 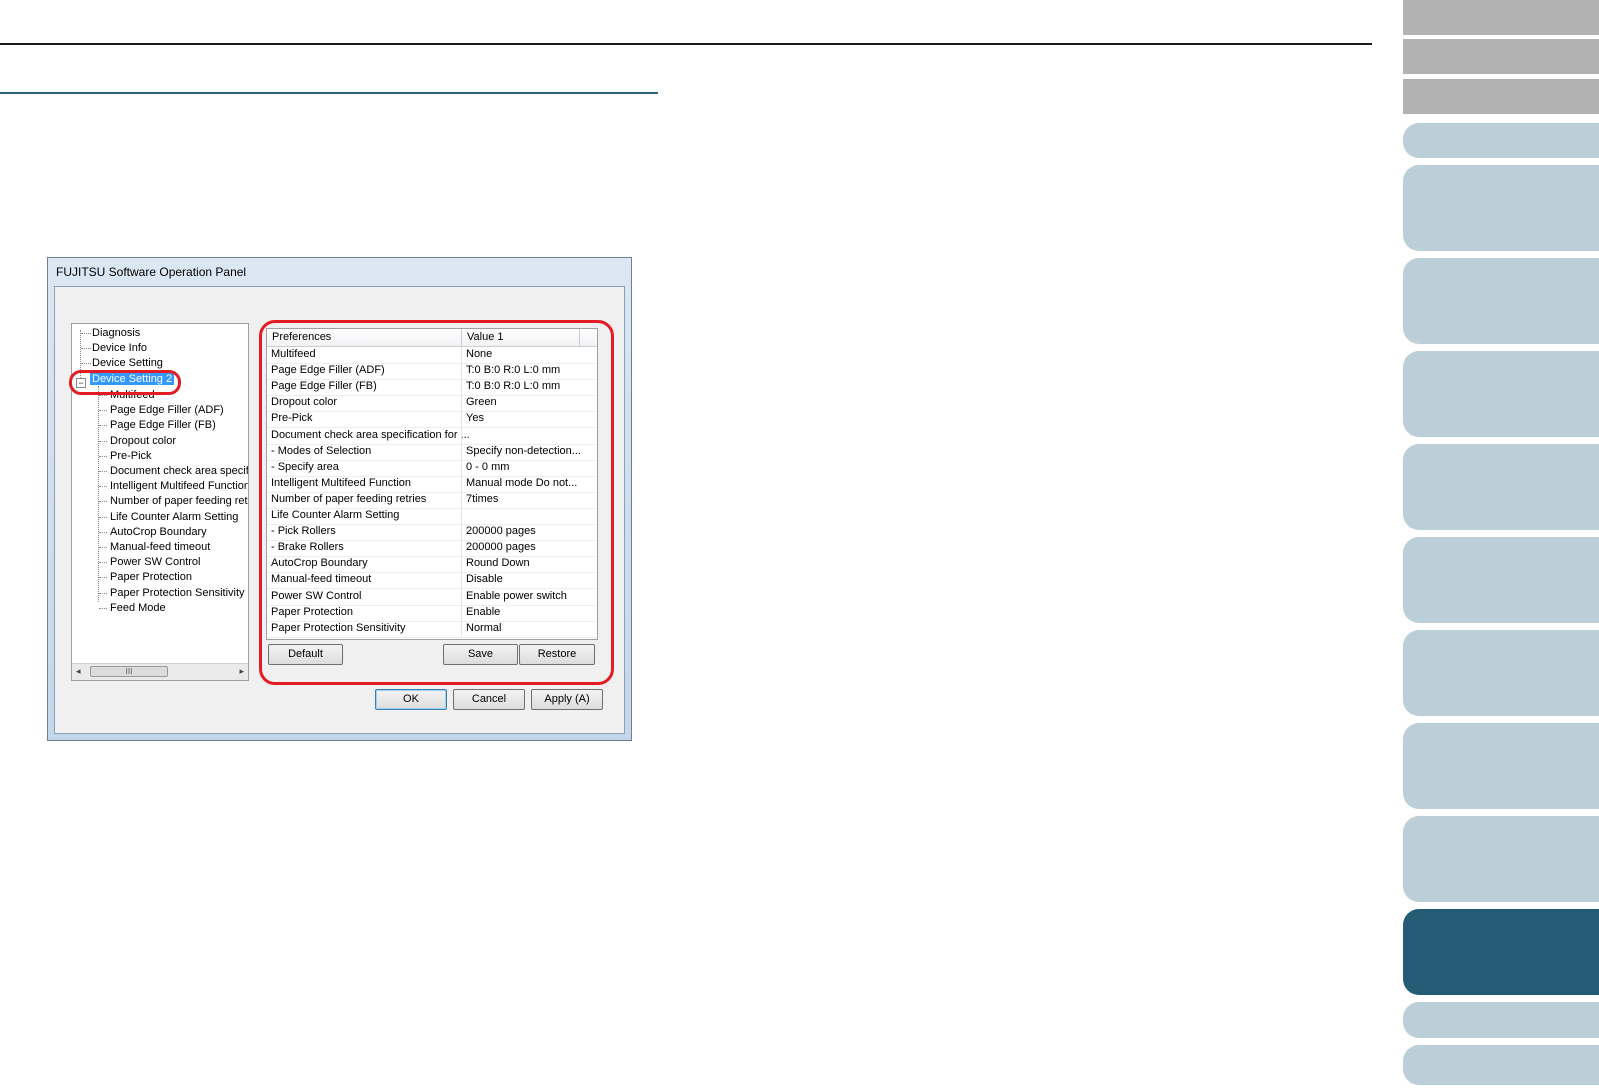 What do you see at coordinates (138, 608) in the screenshot?
I see `tree-item-child: Feed Mode` at bounding box center [138, 608].